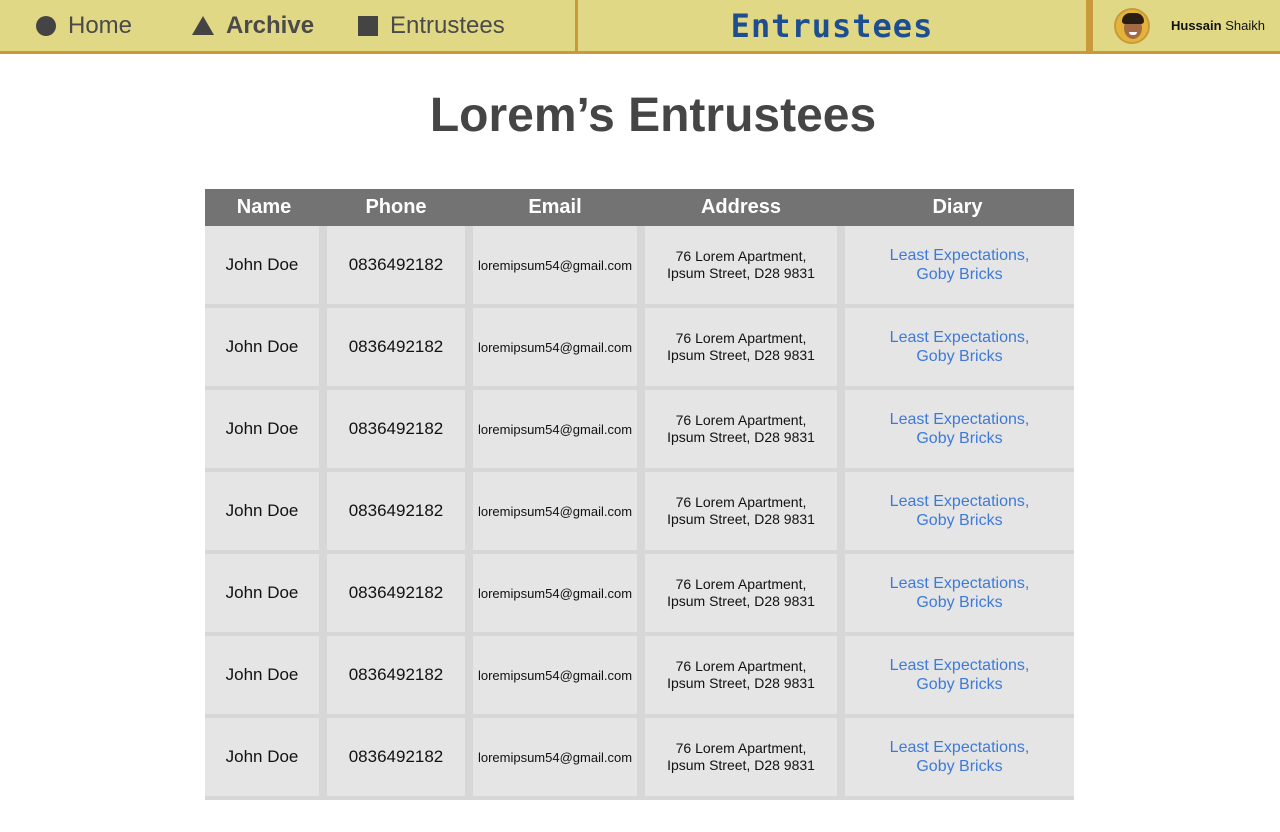 The image size is (1280, 832). What do you see at coordinates (1196, 25) in the screenshot?
I see `user-first-name: Hussain` at bounding box center [1196, 25].